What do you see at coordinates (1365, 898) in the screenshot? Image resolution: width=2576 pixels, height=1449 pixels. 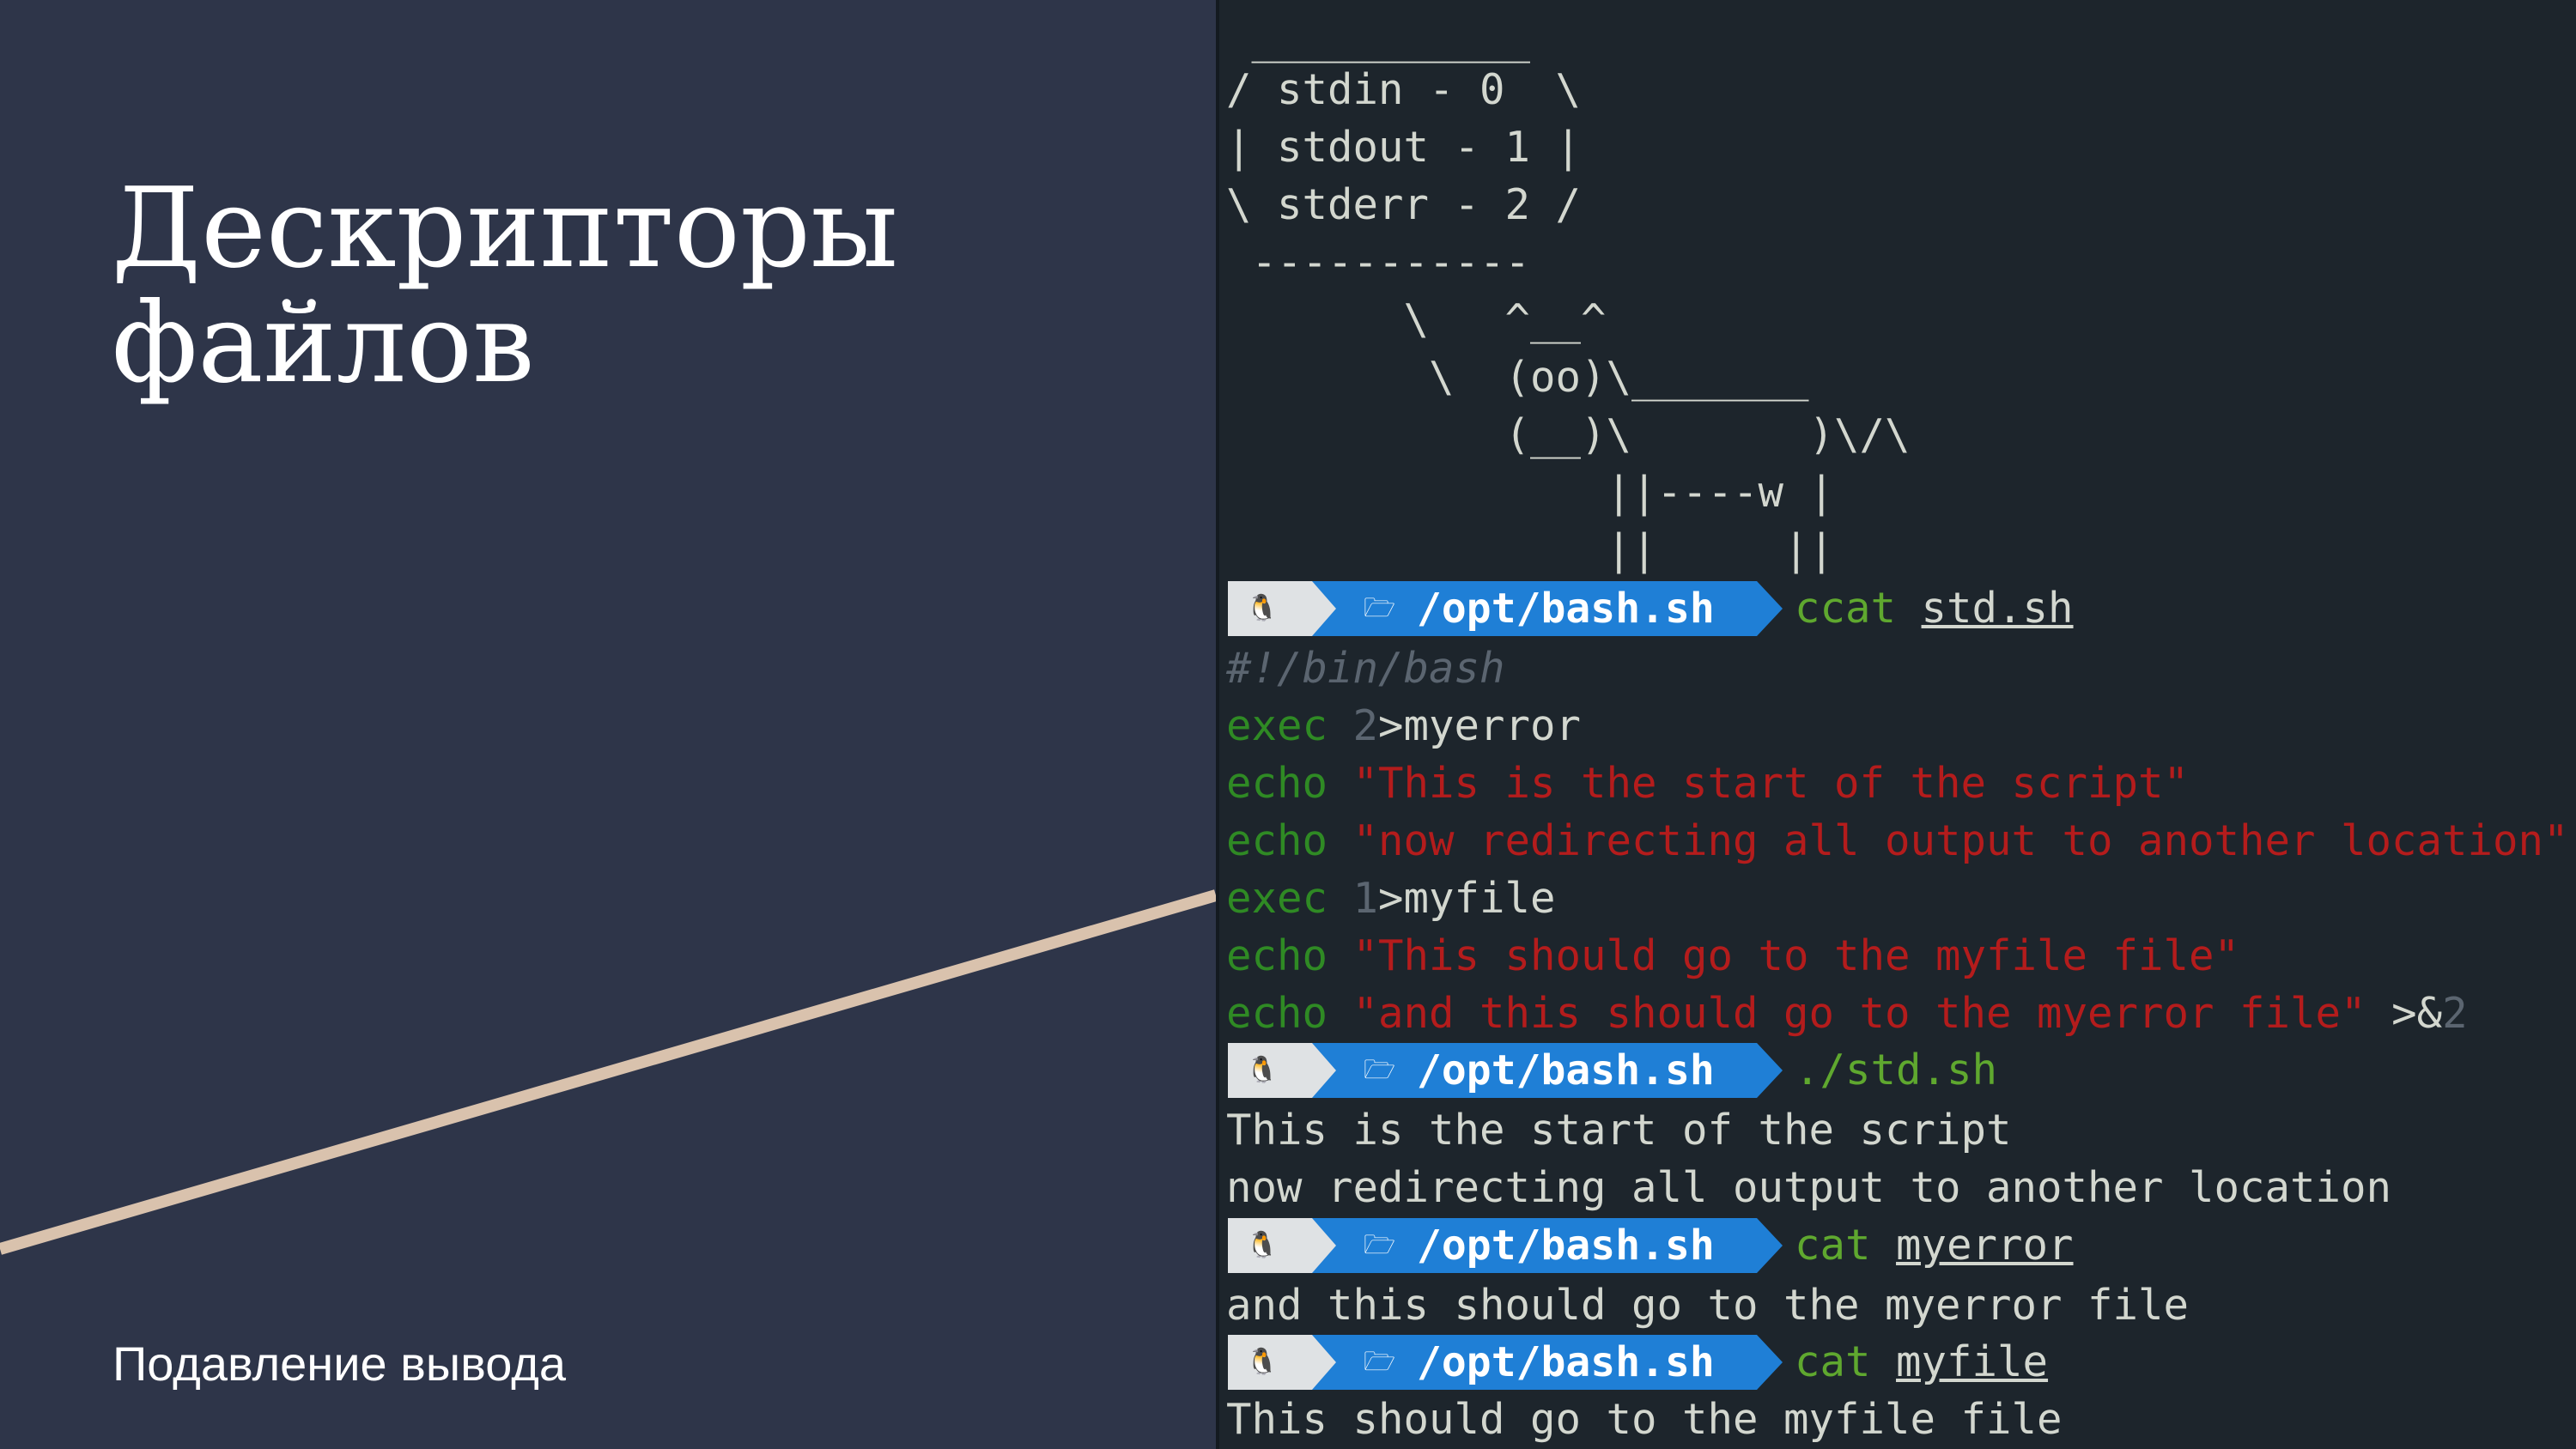 I see `script-fd: 1` at bounding box center [1365, 898].